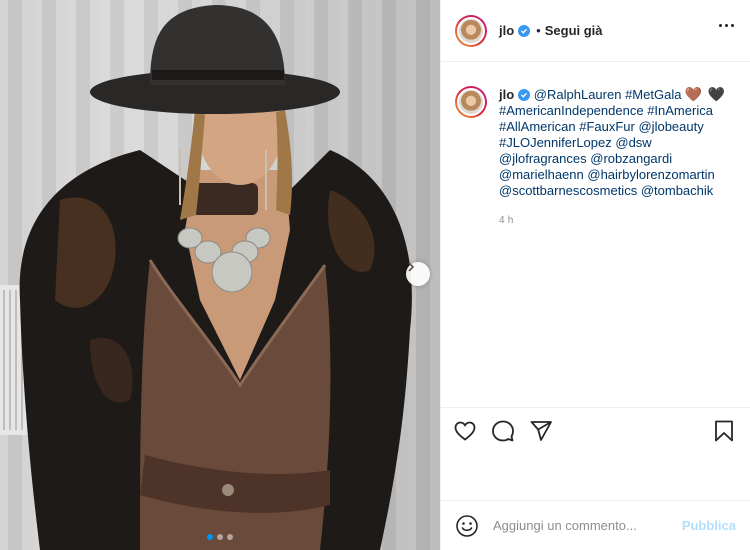  I want to click on brown-heart-icon: 🤎, so click(693, 94).